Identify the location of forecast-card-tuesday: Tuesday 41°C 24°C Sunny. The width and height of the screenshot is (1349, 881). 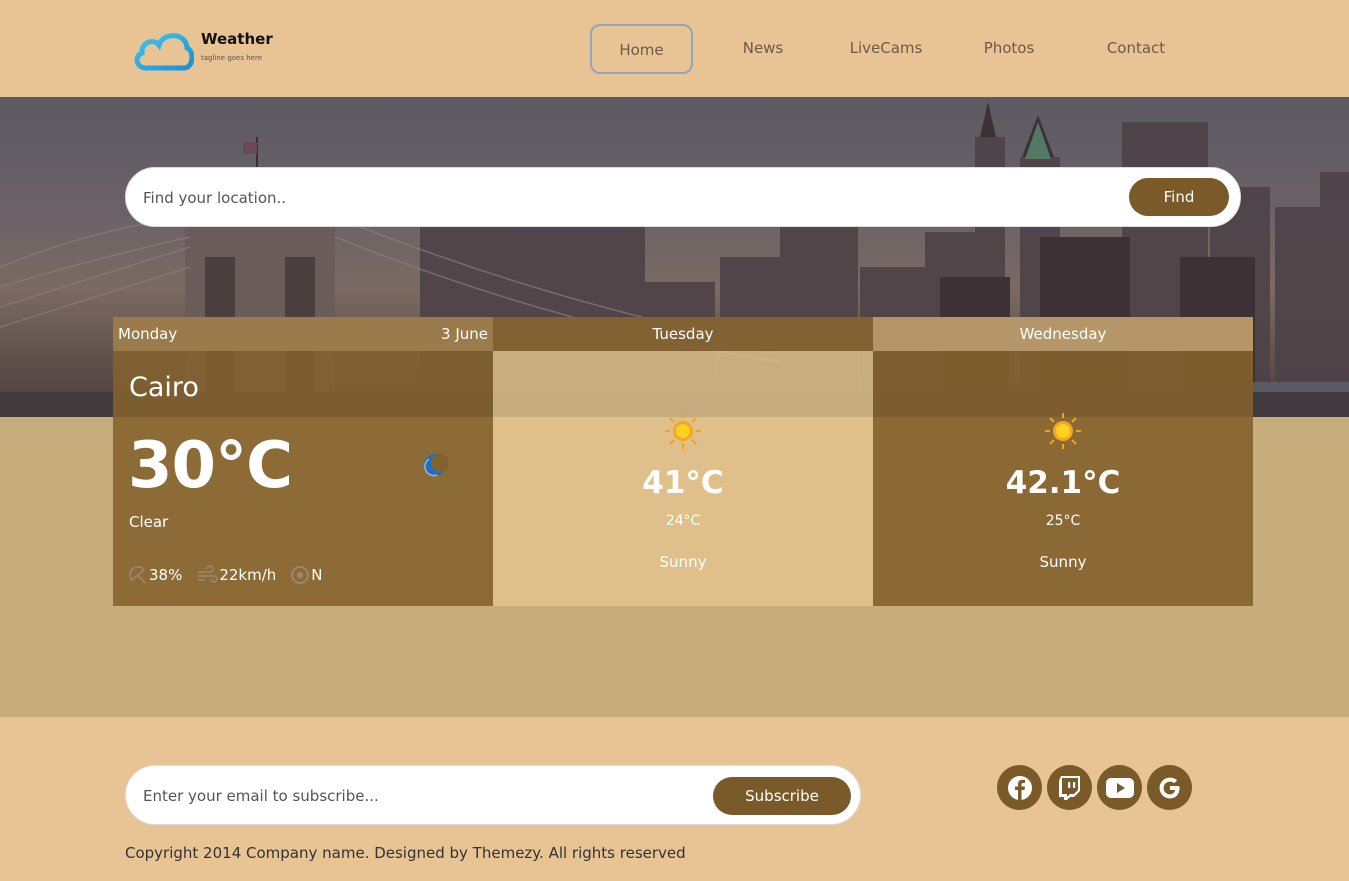
(683, 461).